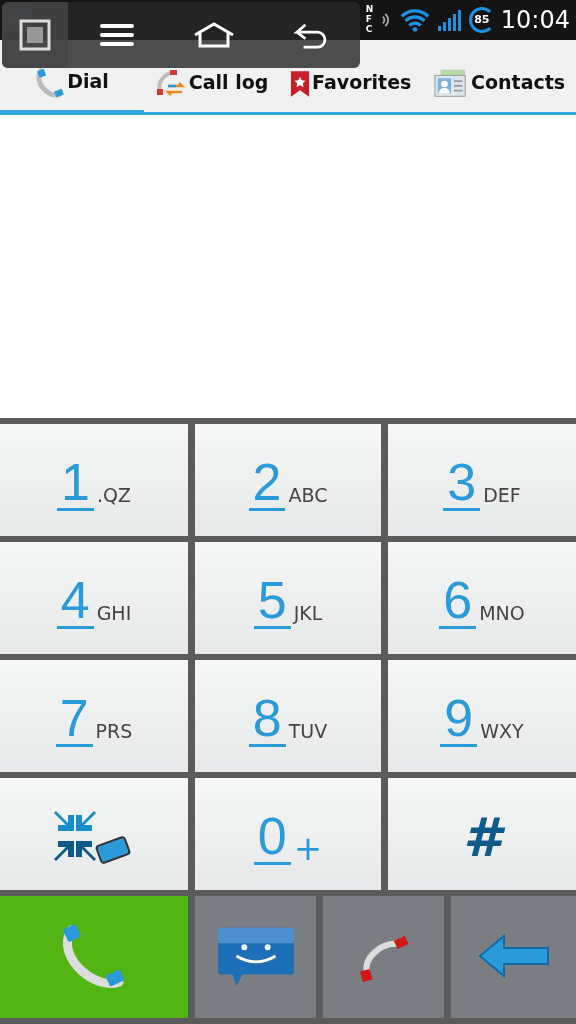 The image size is (576, 1024). Describe the element at coordinates (94, 834) in the screenshot. I see `keypad-key` at that location.